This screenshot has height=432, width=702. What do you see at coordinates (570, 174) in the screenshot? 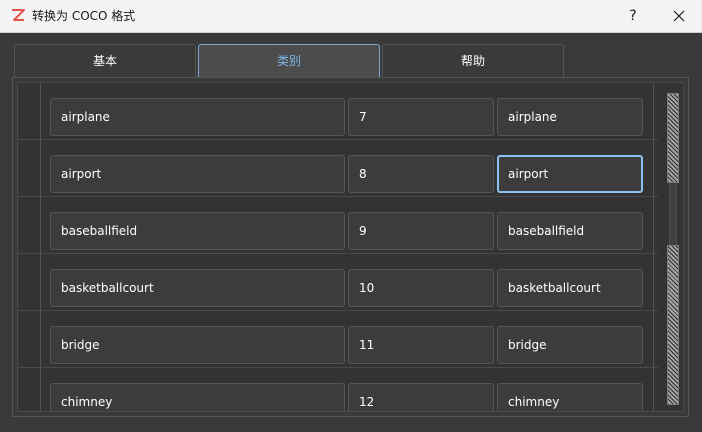
I see `category-label-field-focused: airport` at bounding box center [570, 174].